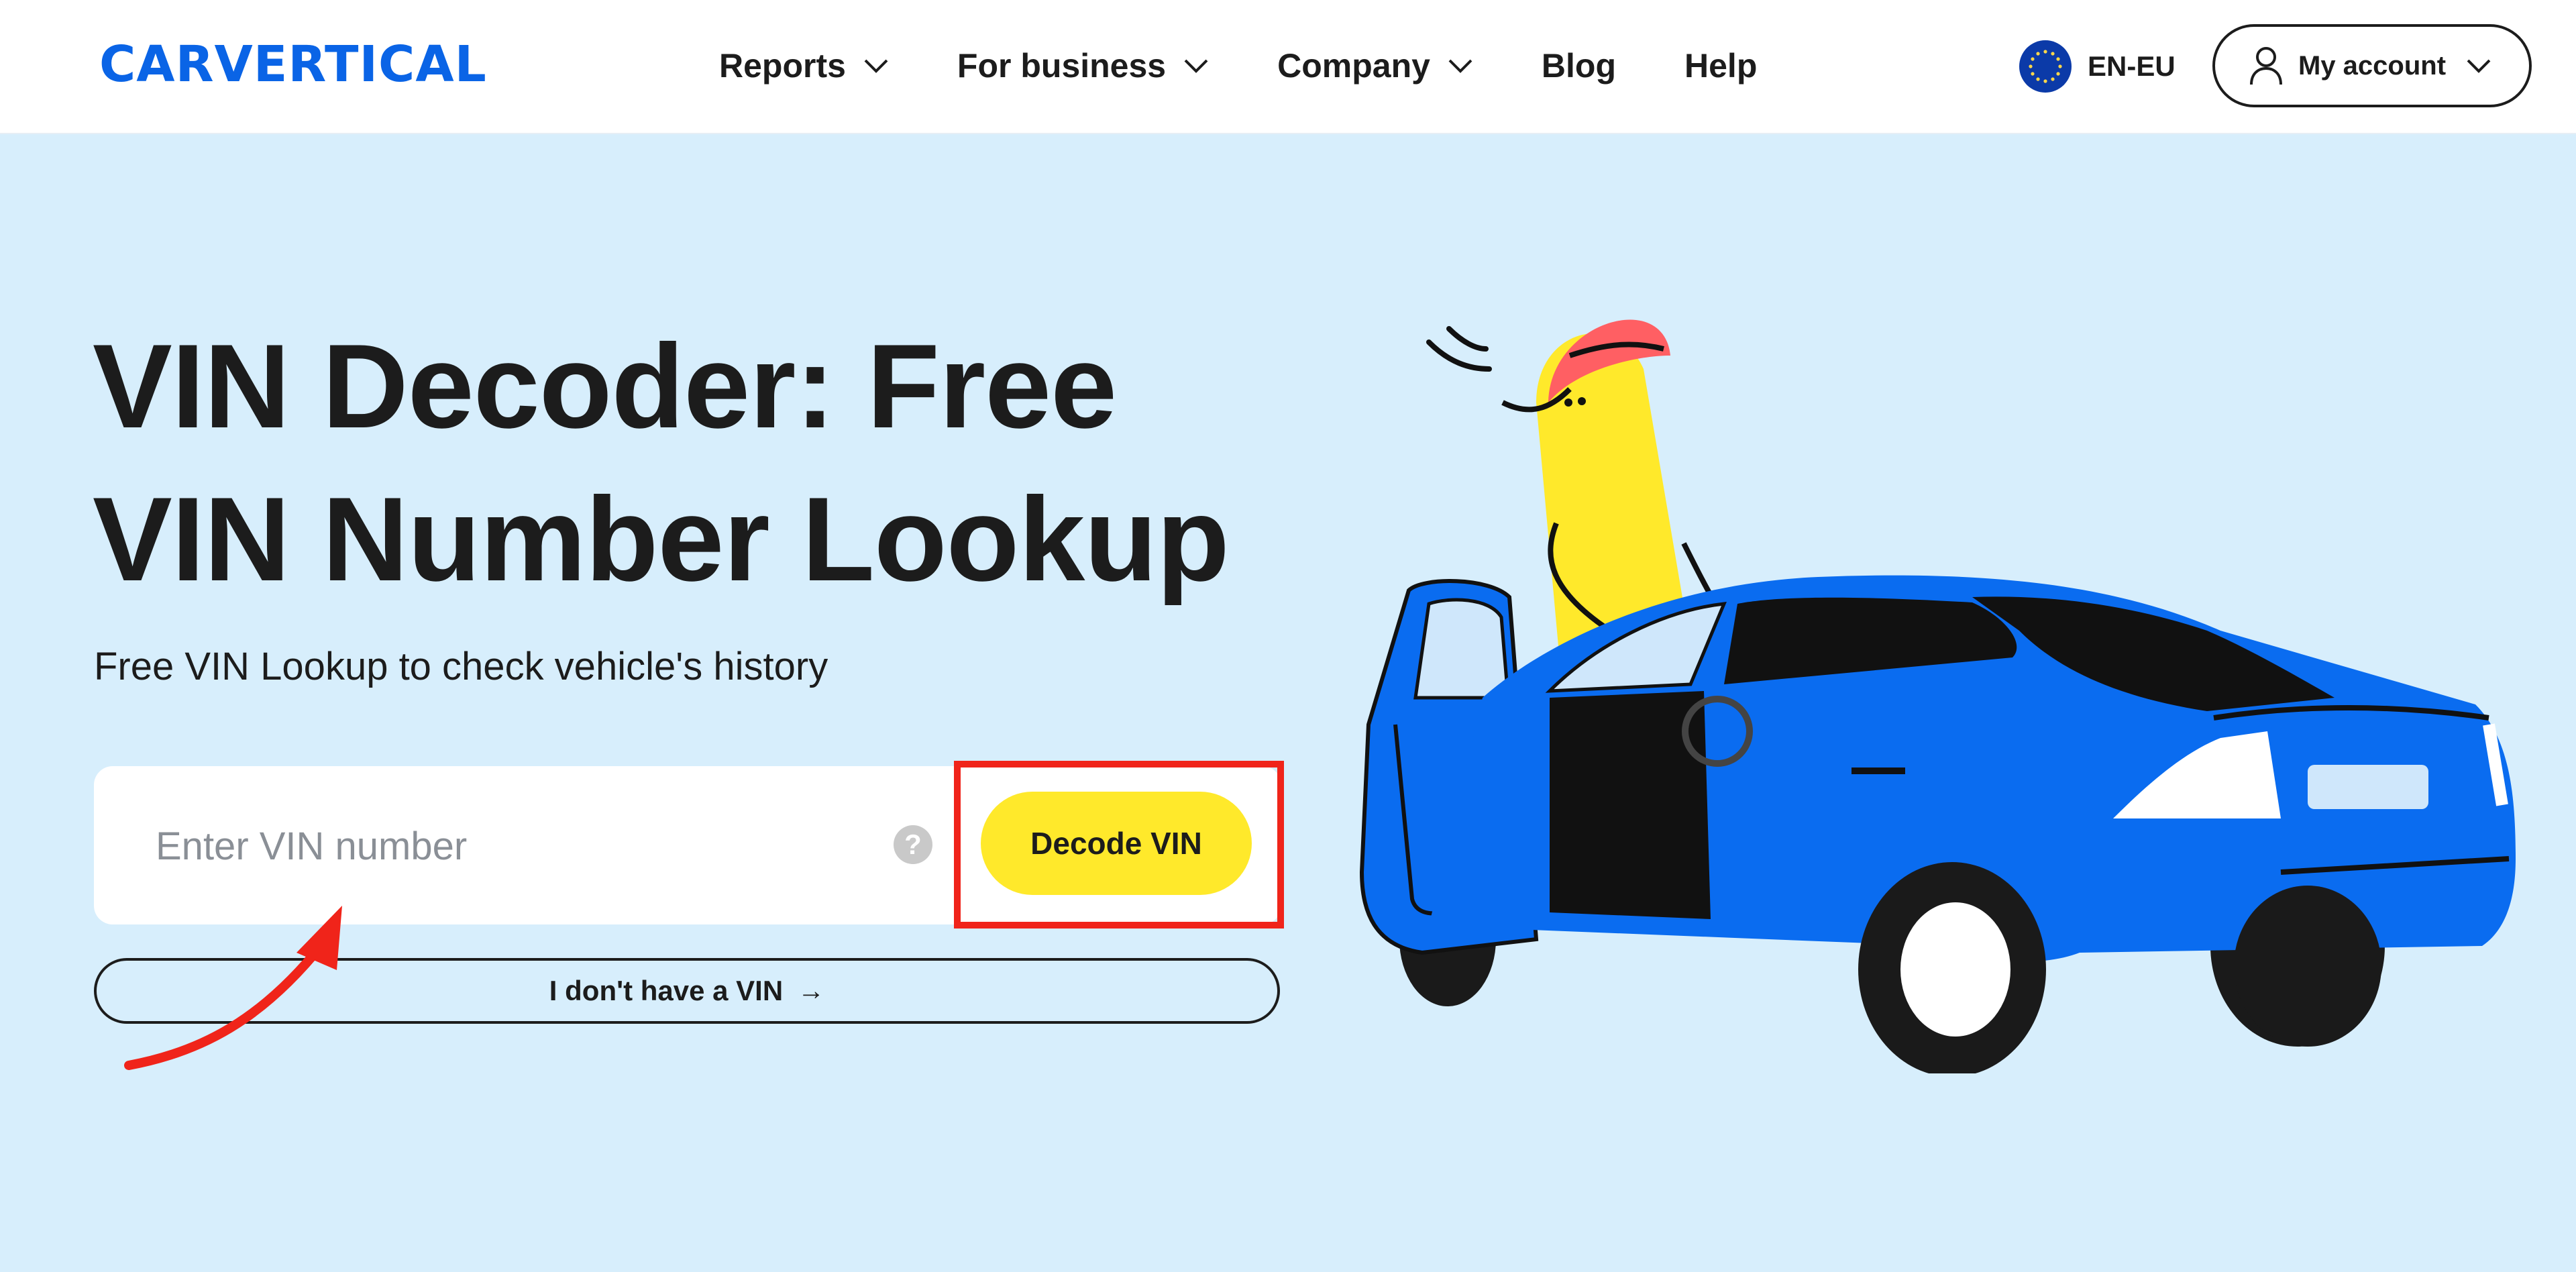 The width and height of the screenshot is (2576, 1272). Describe the element at coordinates (1238, 66) in the screenshot. I see `main-nav: Reports For business Company Blog Help` at that location.